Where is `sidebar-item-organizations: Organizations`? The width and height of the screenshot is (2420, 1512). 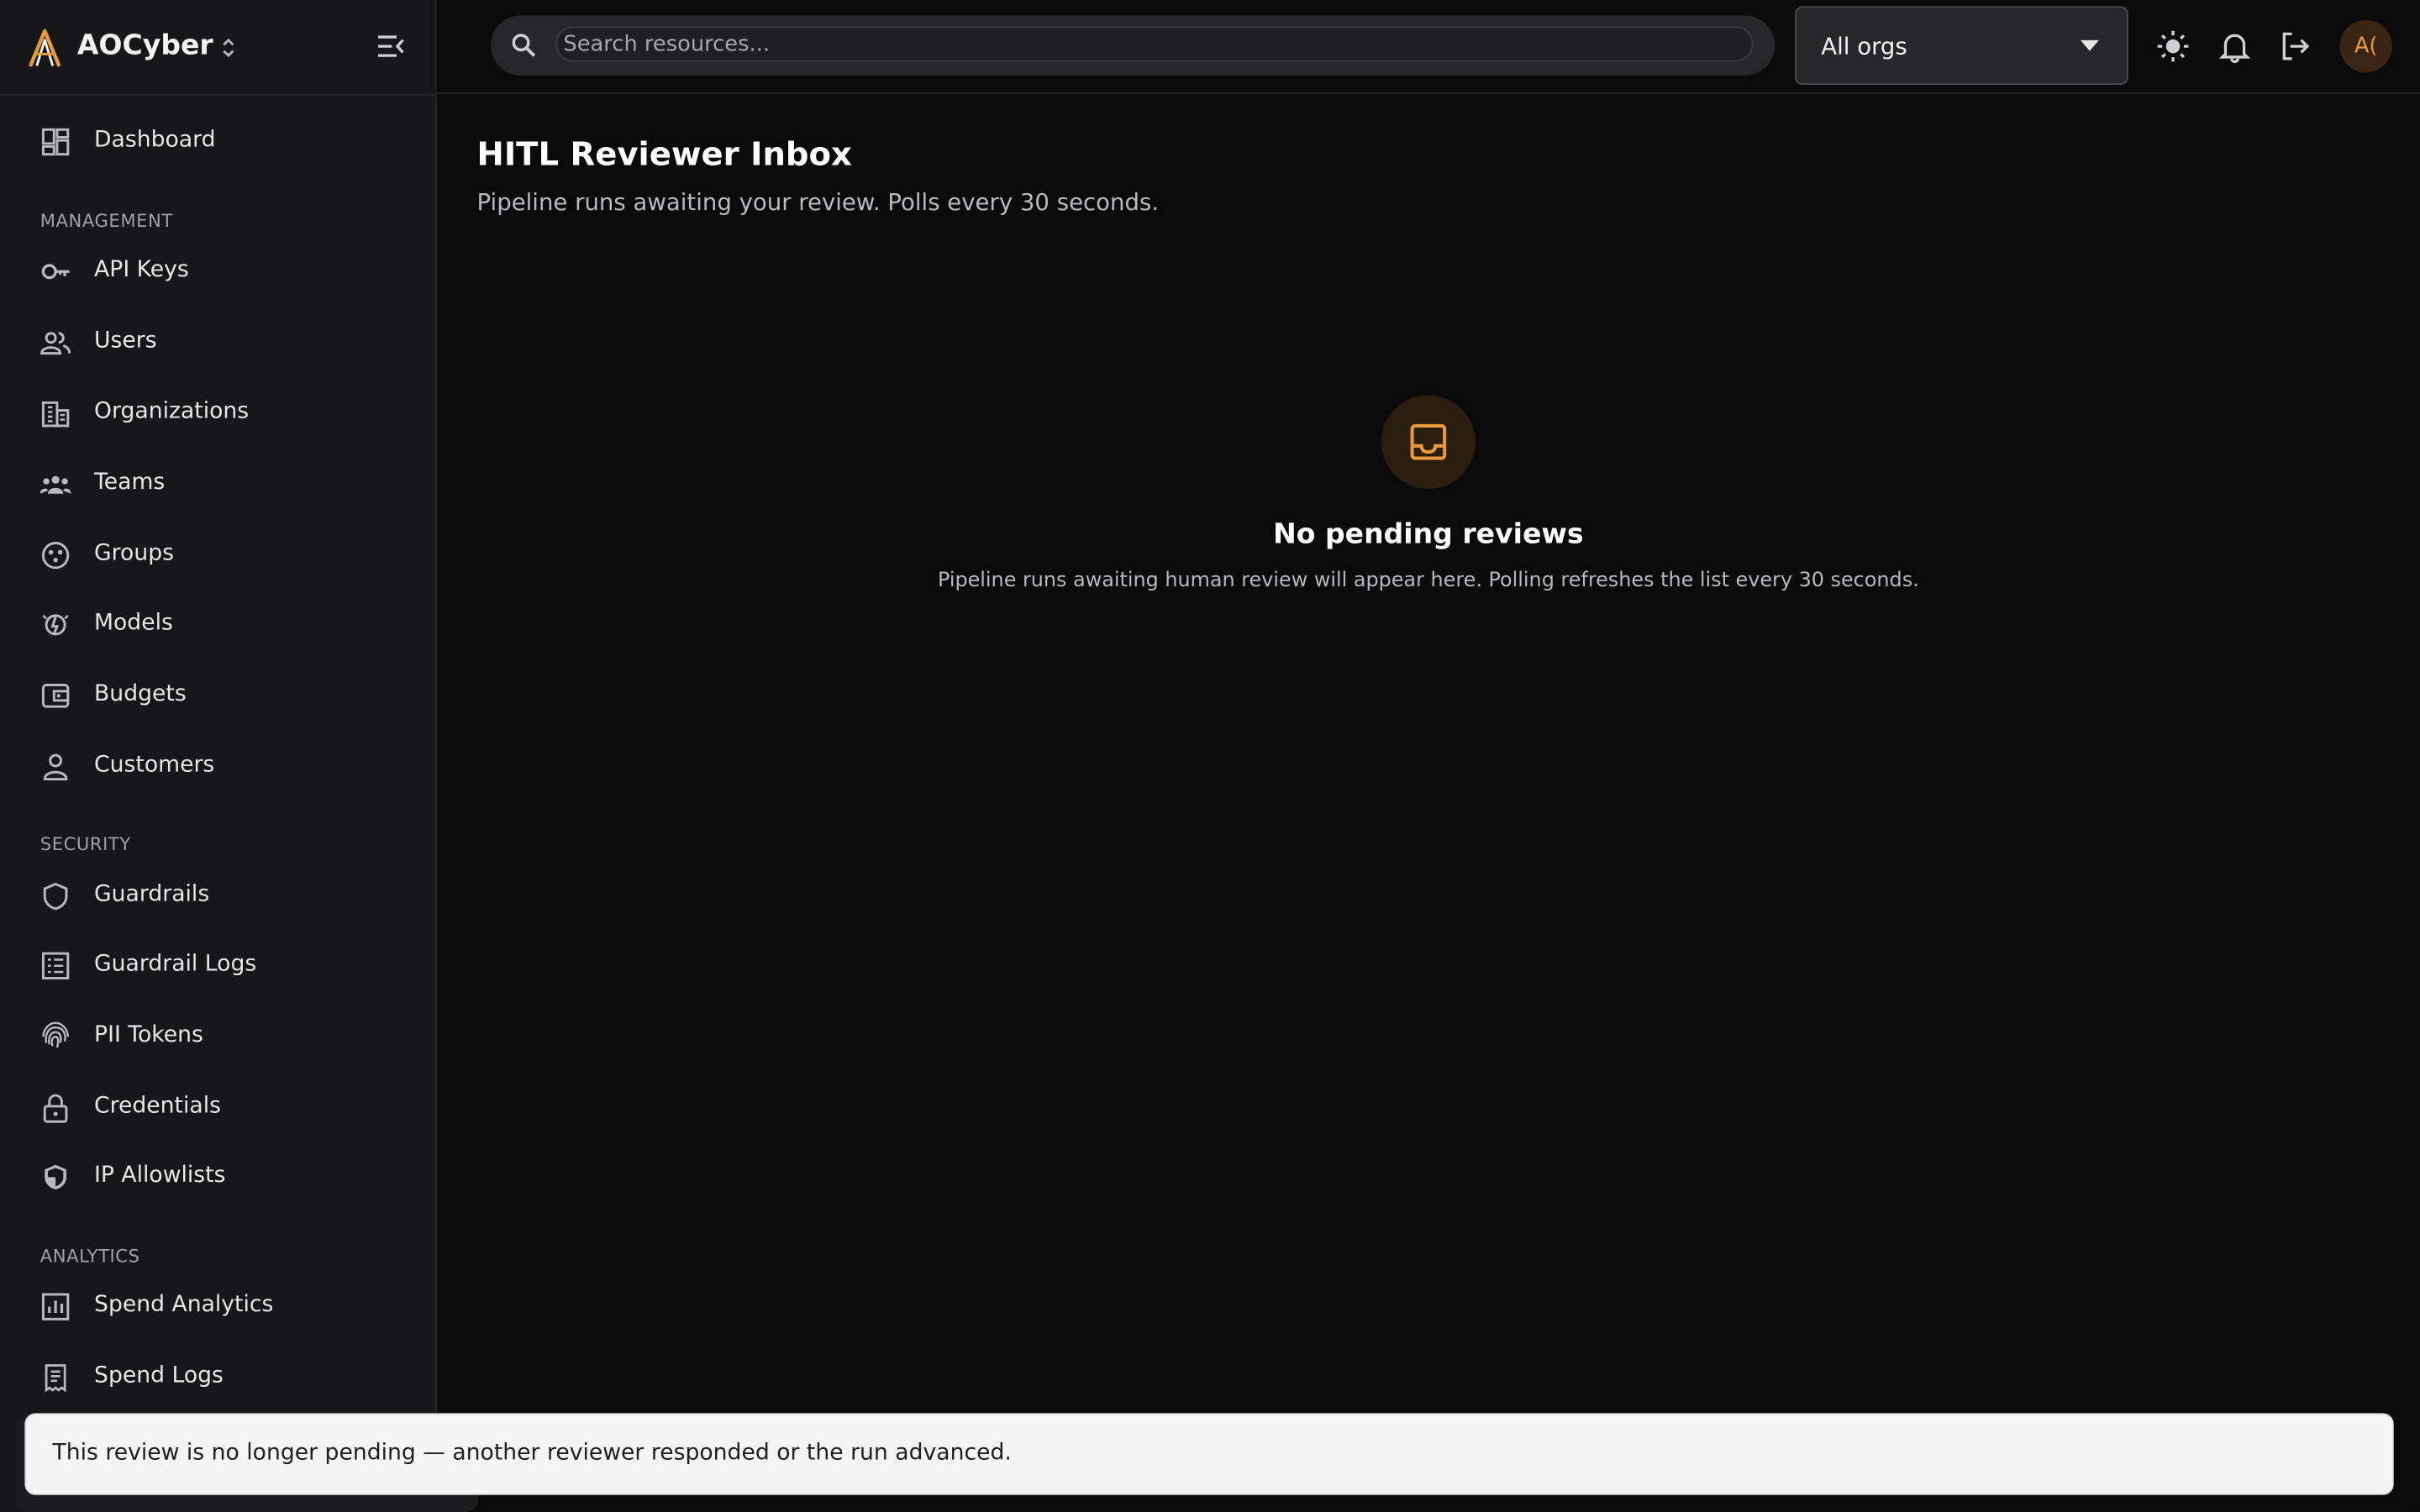 sidebar-item-organizations: Organizations is located at coordinates (217, 413).